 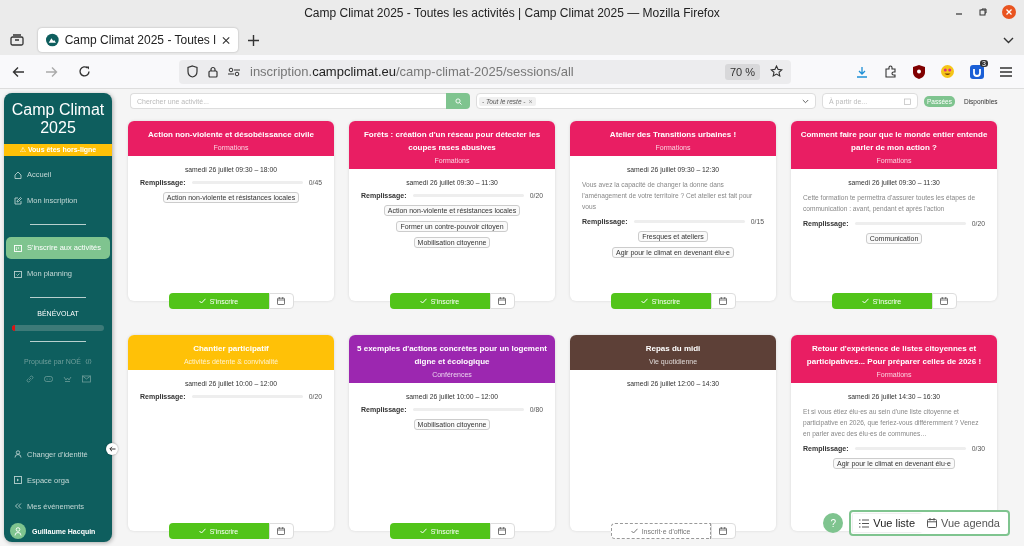 What do you see at coordinates (192, 71) in the screenshot?
I see `shield-icon` at bounding box center [192, 71].